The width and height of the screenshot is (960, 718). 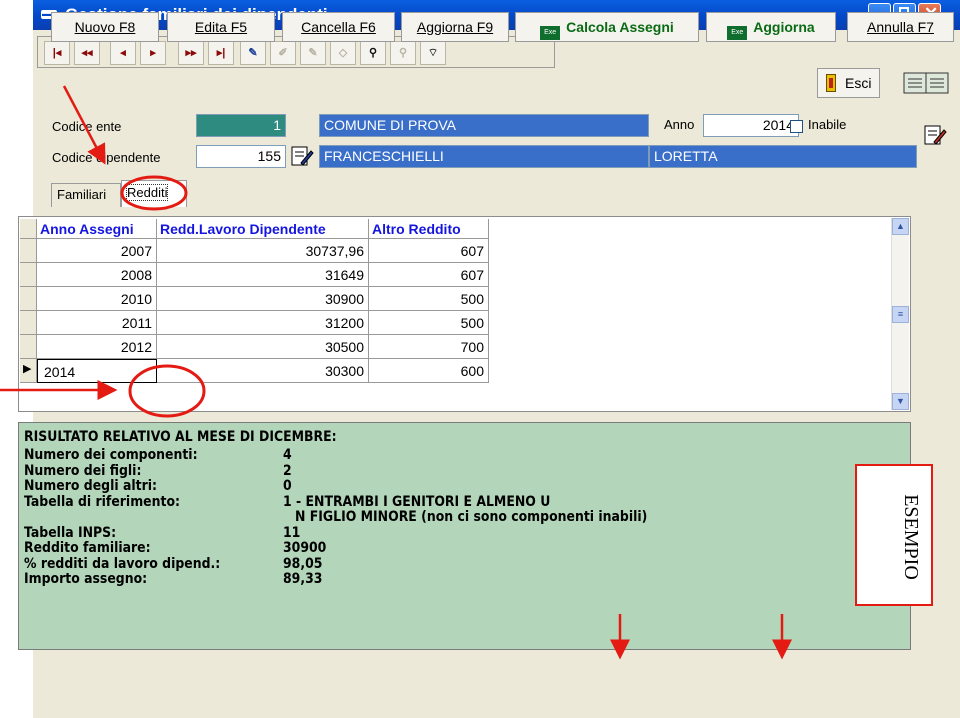 What do you see at coordinates (84, 125) in the screenshot?
I see `arrow-codice-icon` at bounding box center [84, 125].